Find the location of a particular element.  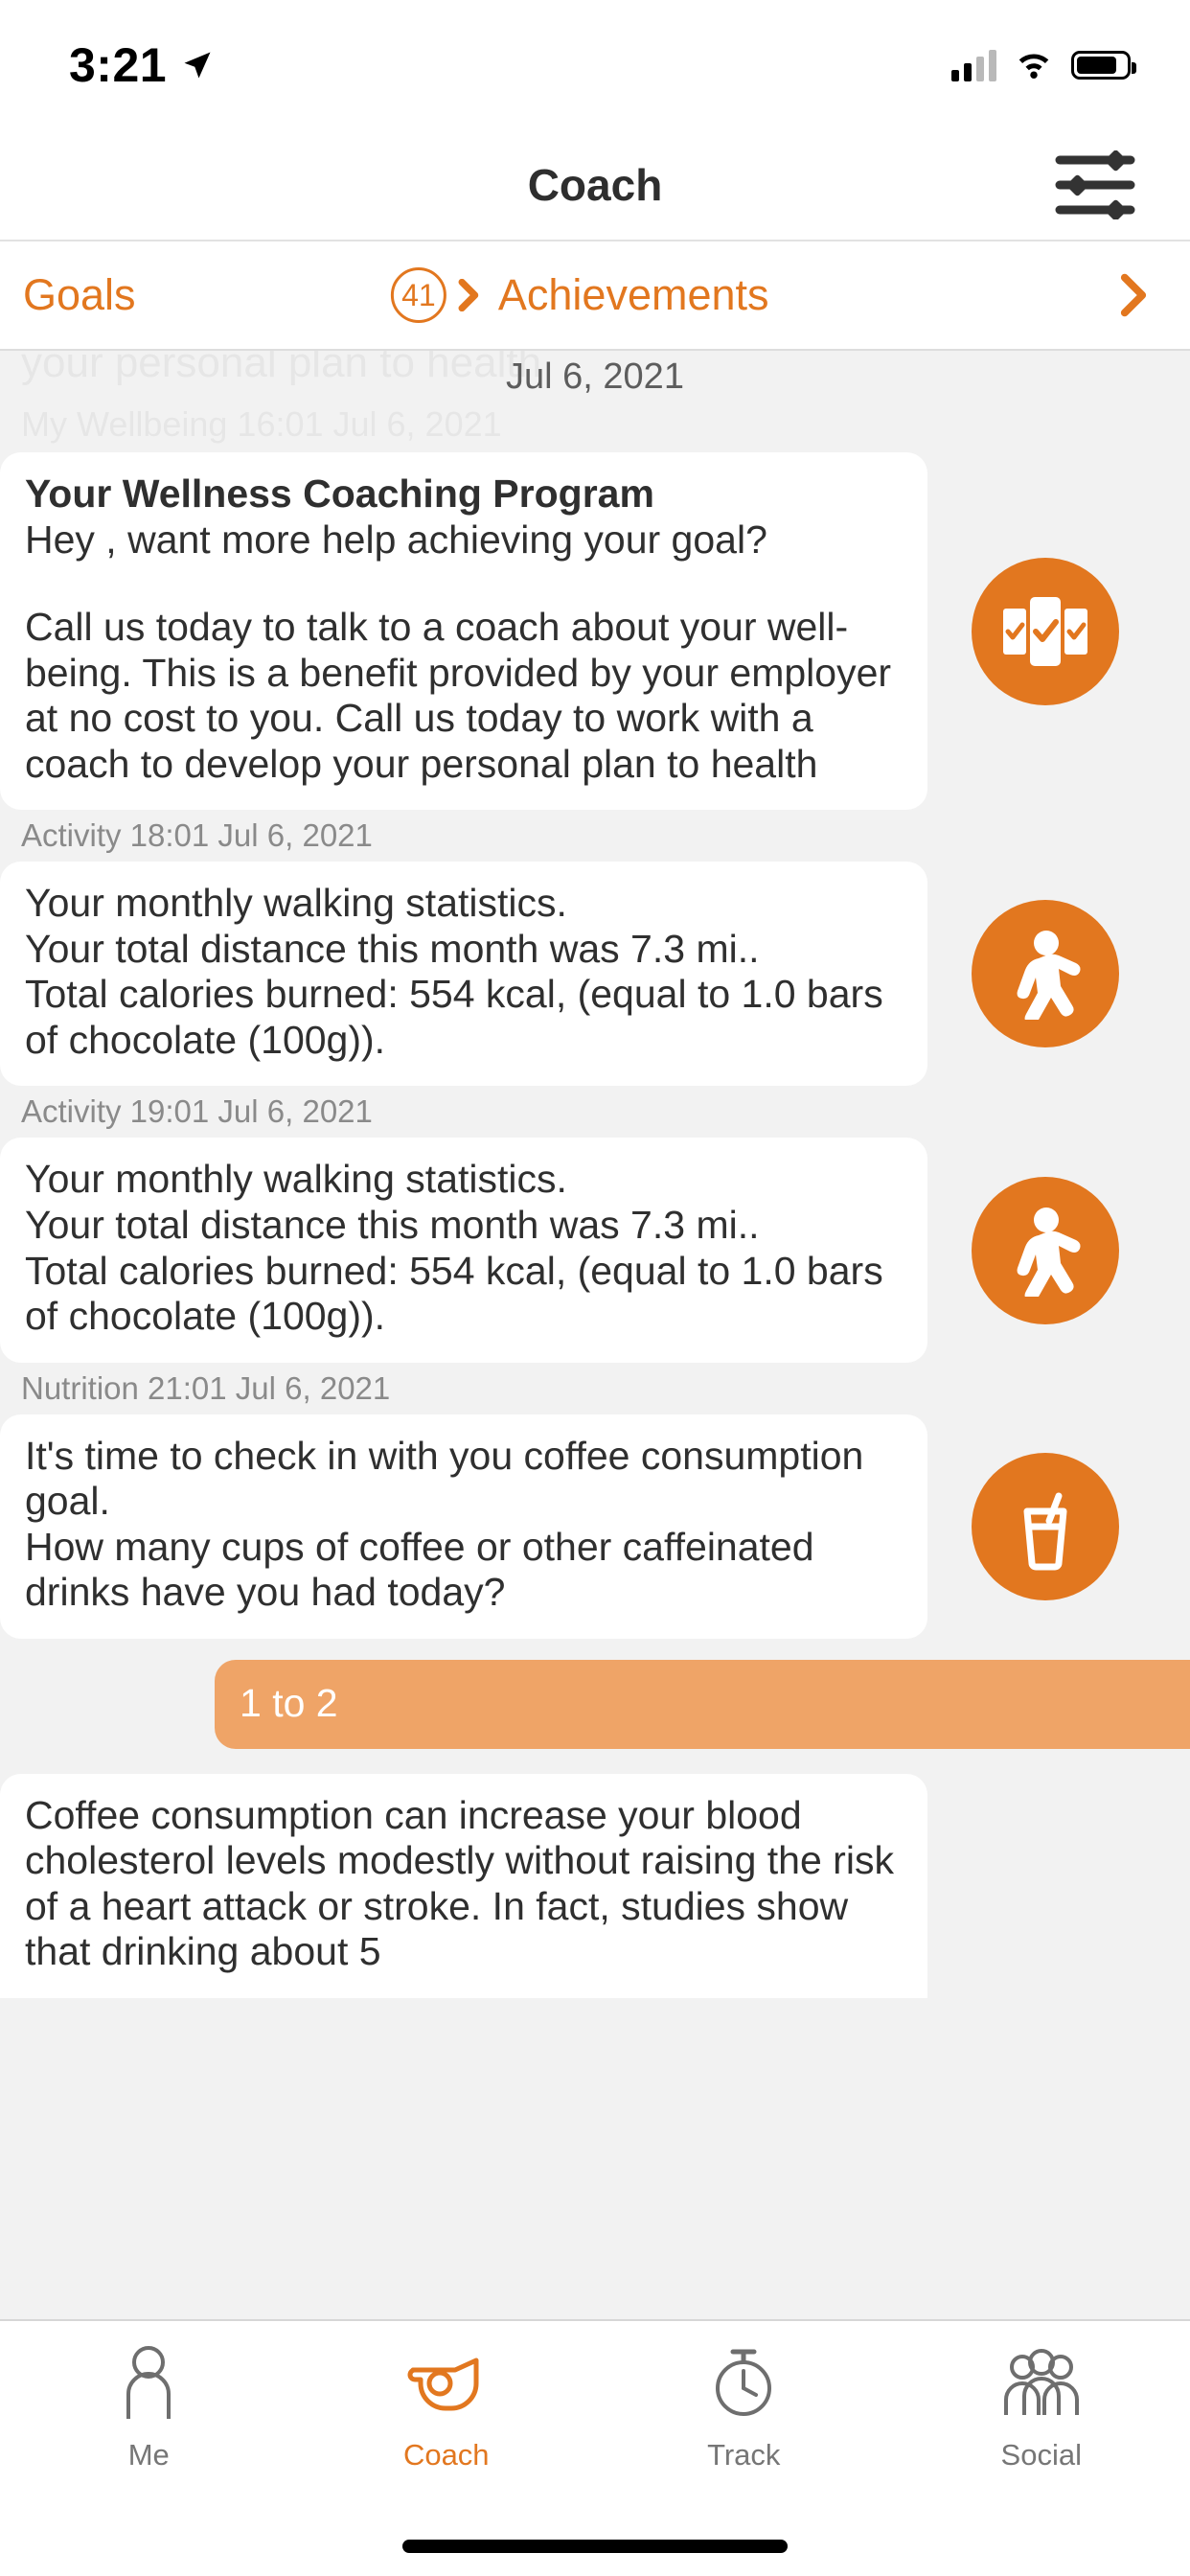

status-time: 3:21 is located at coordinates (119, 65).